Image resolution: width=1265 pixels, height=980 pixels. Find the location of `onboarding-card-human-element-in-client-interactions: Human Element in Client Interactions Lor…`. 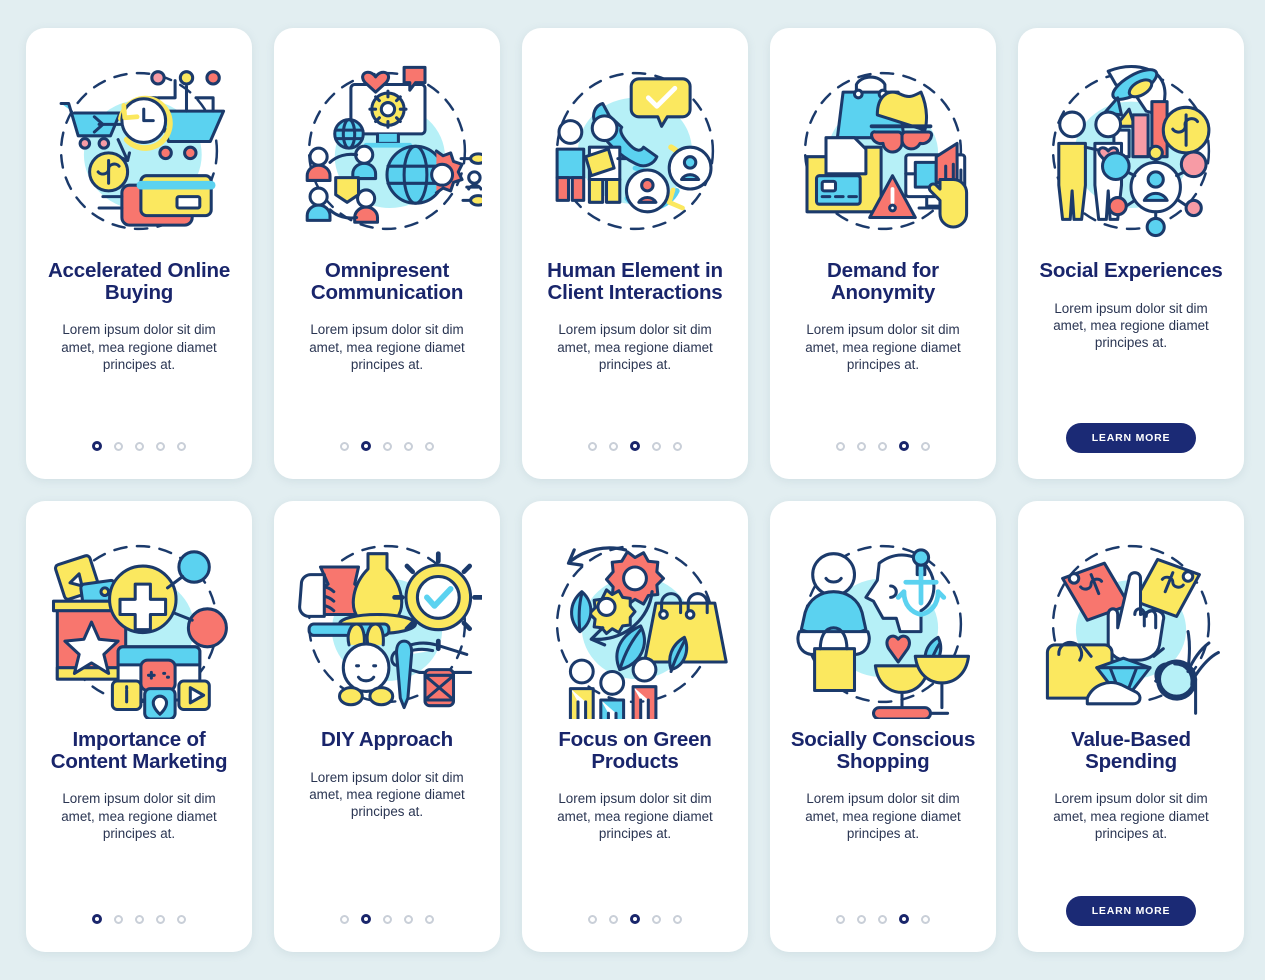

onboarding-card-human-element-in-client-interactions: Human Element in Client Interactions Lor… is located at coordinates (635, 253).